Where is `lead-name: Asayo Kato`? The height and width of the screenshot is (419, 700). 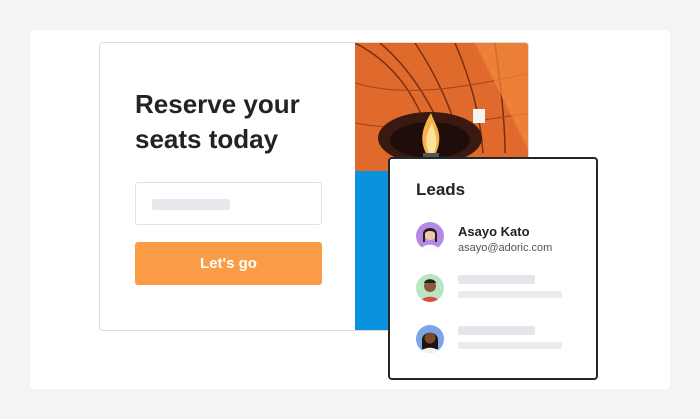 lead-name: Asayo Kato is located at coordinates (494, 231).